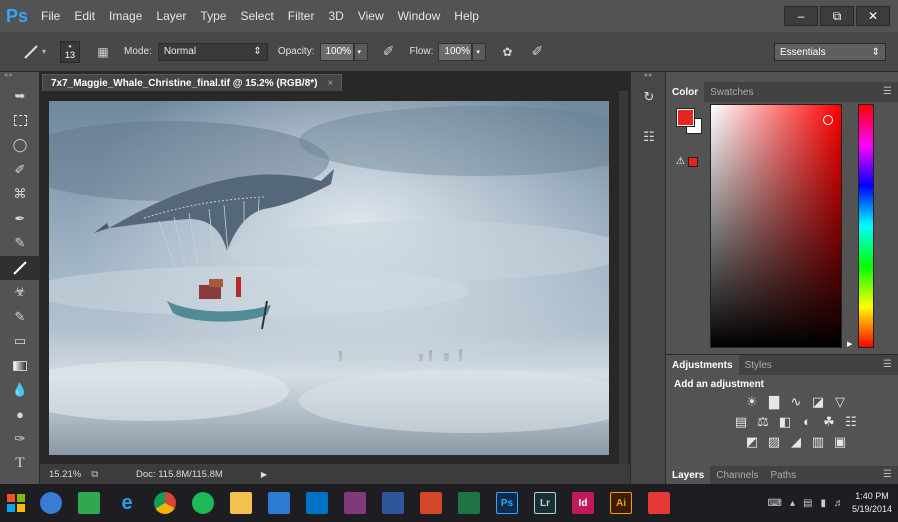  I want to click on properties-panel-button: ☷, so click(649, 137).